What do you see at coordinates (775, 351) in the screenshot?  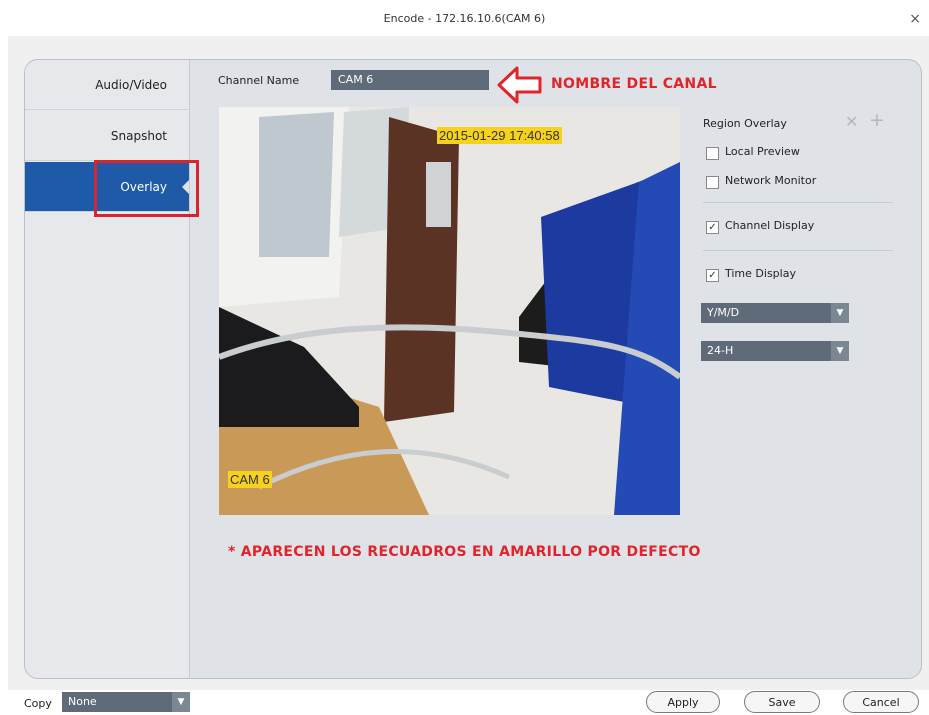 I see `time-format-select: 24-H ▼` at bounding box center [775, 351].